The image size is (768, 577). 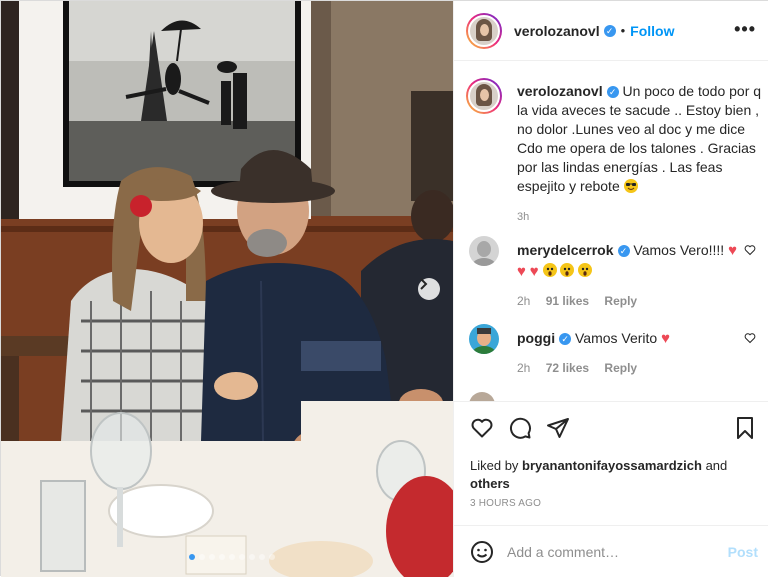 I want to click on comment-icon, so click(x=520, y=428).